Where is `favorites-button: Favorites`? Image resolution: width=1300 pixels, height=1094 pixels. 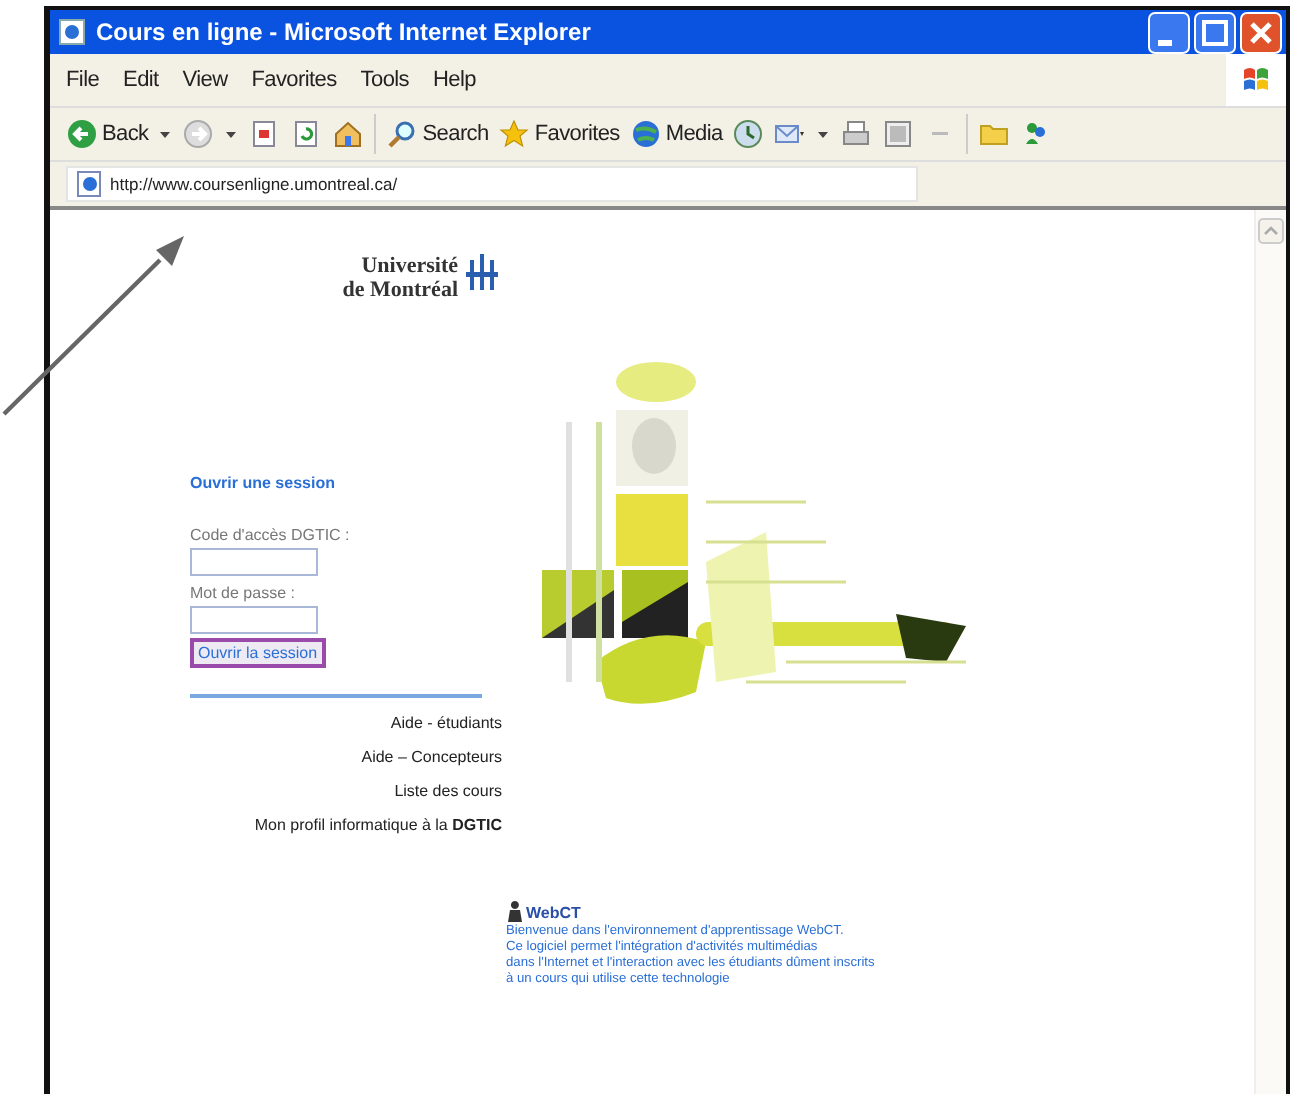
favorites-button: Favorites is located at coordinates (559, 134).